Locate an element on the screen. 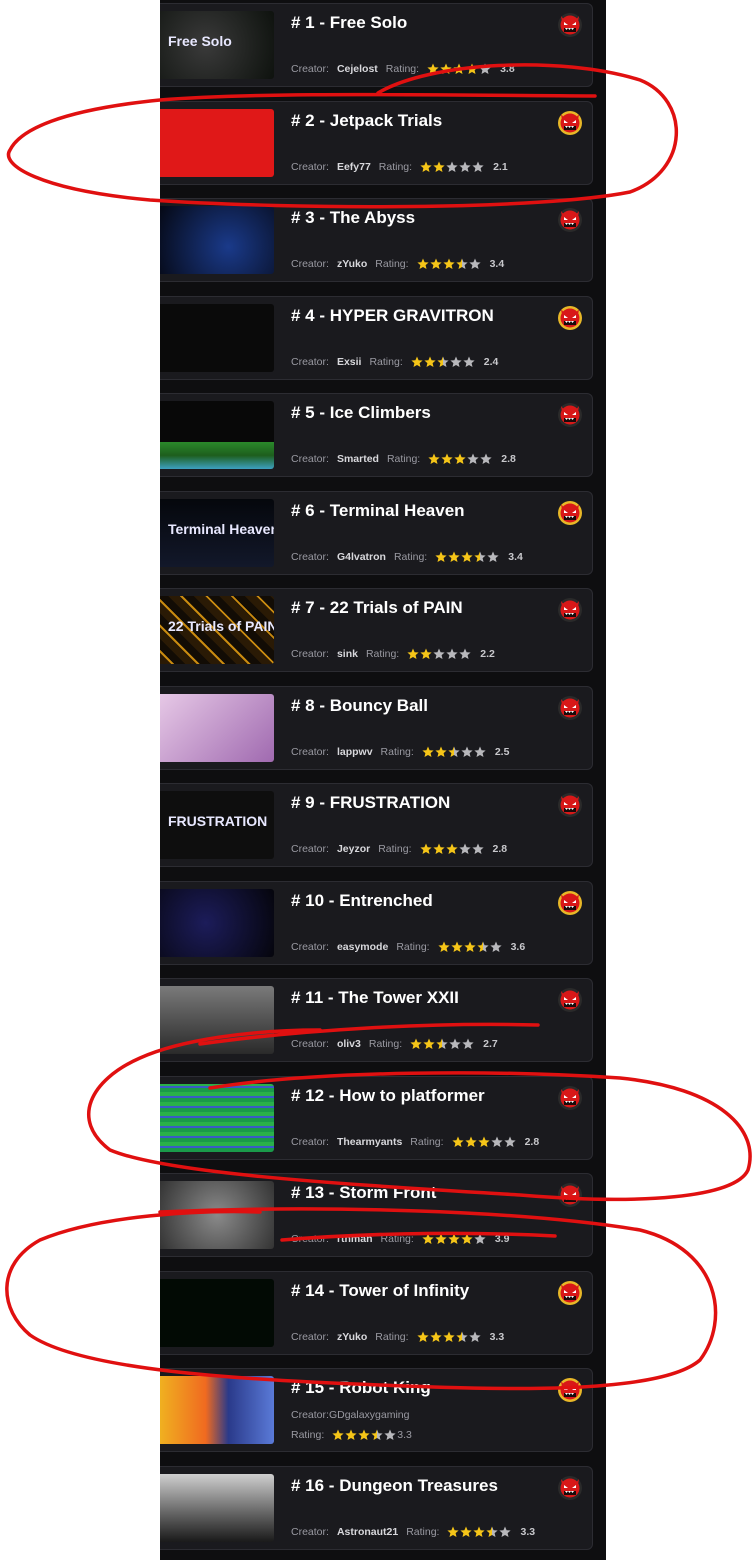 The image size is (755, 1560). creator-name: Cejelost is located at coordinates (357, 69).